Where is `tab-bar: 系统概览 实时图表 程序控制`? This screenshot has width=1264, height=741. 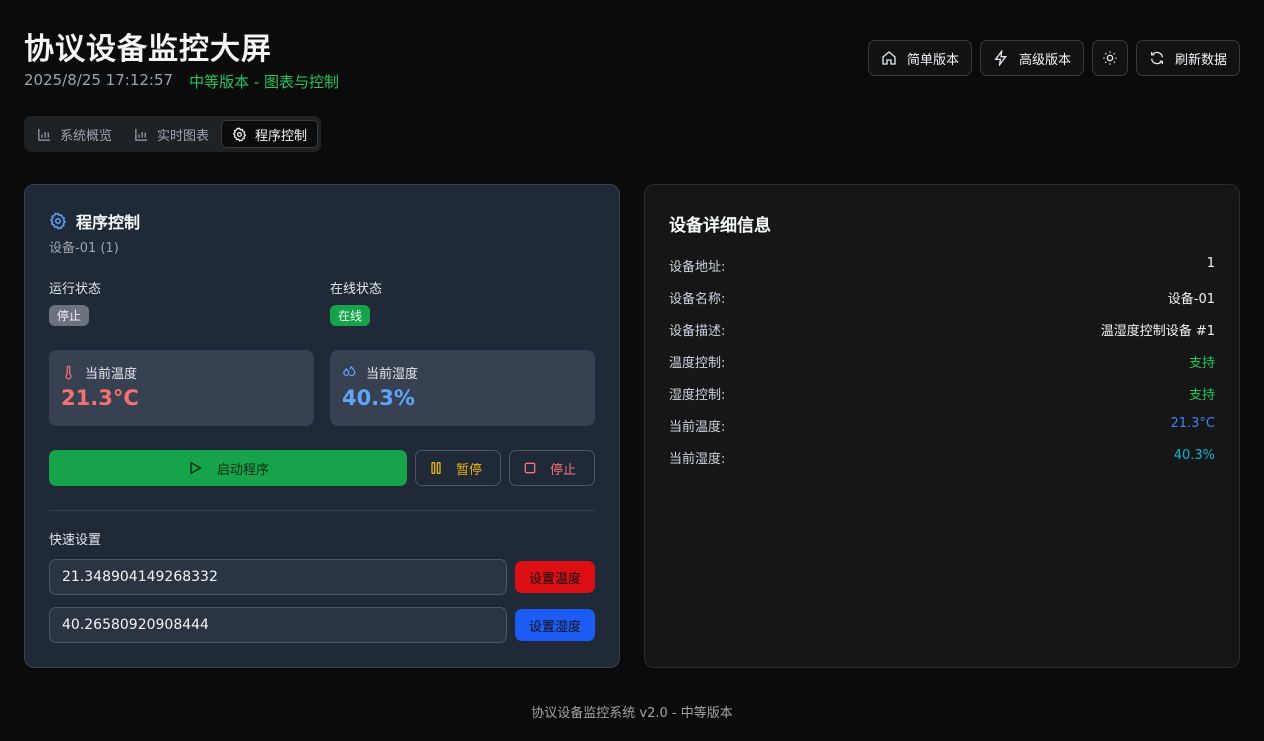
tab-bar: 系统概览 实时图表 程序控制 is located at coordinates (173, 134).